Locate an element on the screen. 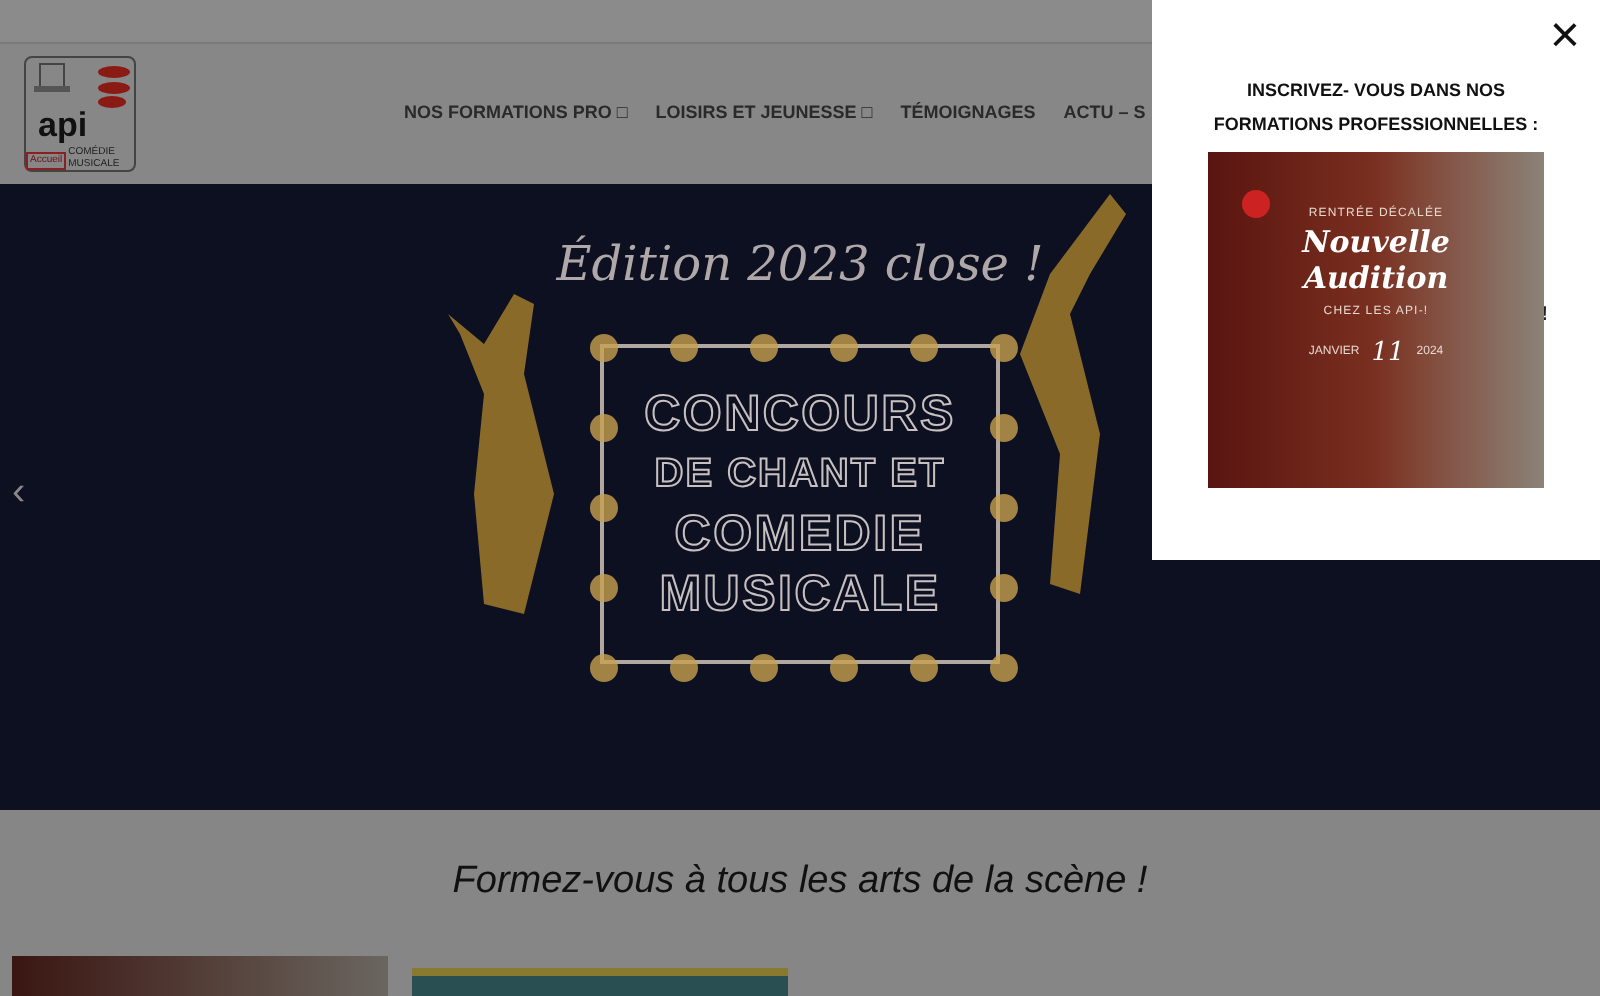 This screenshot has height=996, width=1600. popup-title: INSCRIVEZ- VOUS DANS NOS FORMATIONS PROFESSIONNELLES : is located at coordinates (1376, 108).